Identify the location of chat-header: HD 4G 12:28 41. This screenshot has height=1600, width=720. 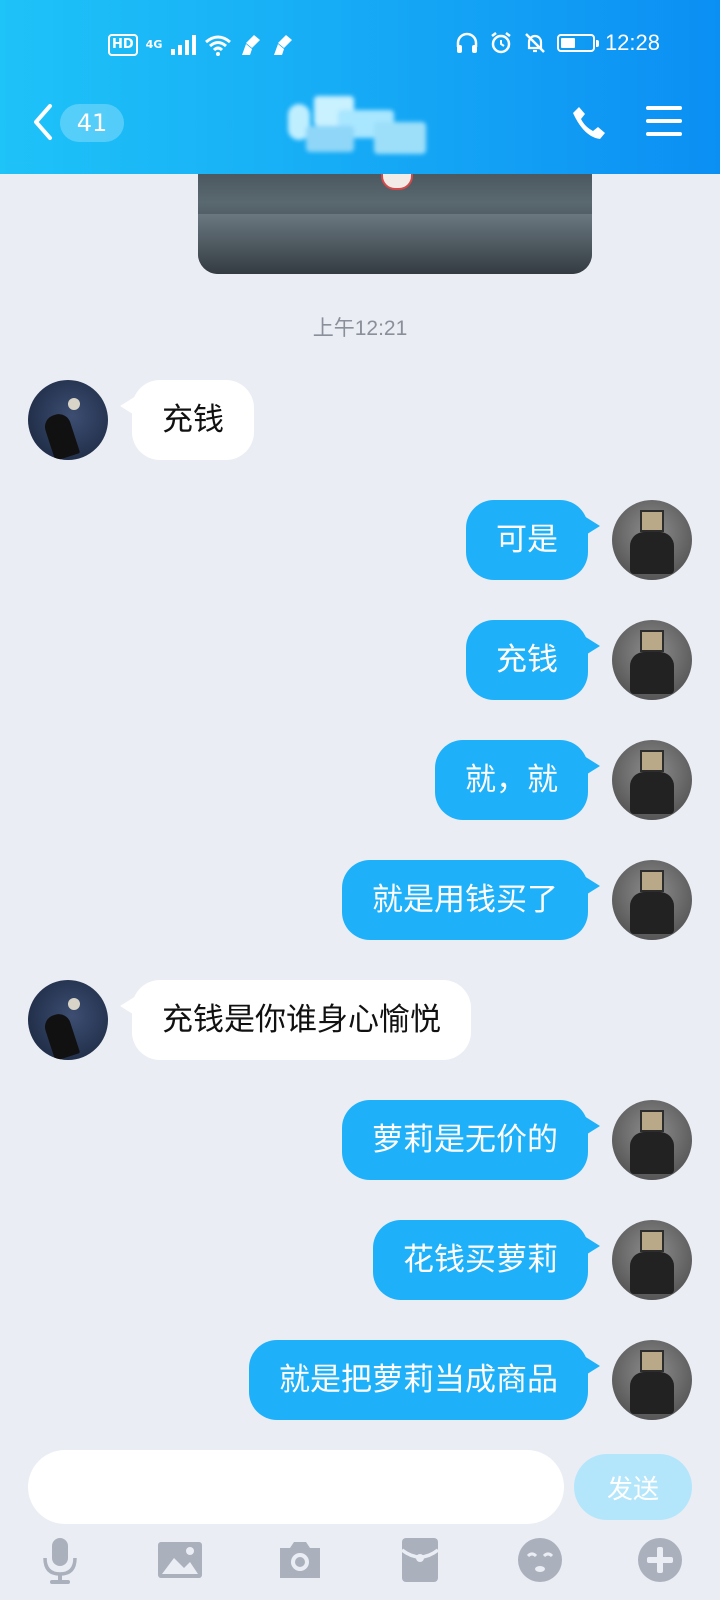
(360, 87).